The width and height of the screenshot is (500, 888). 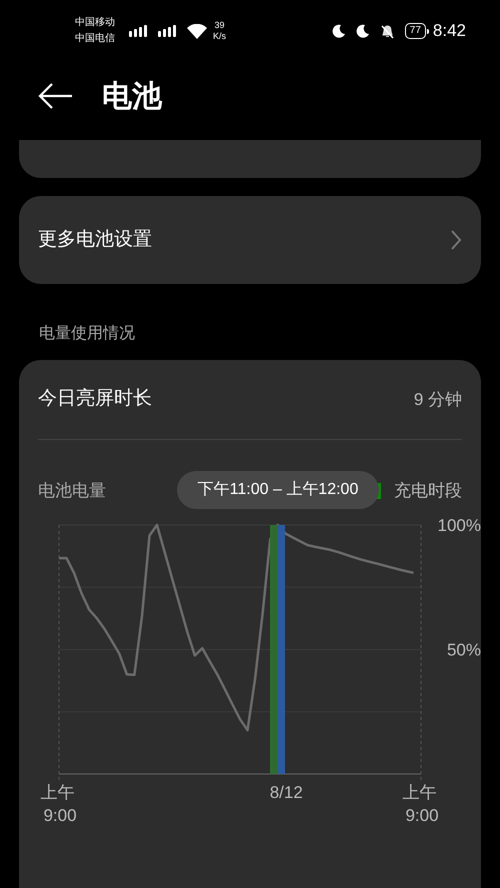 I want to click on y-tick-label: 100%, so click(x=459, y=525).